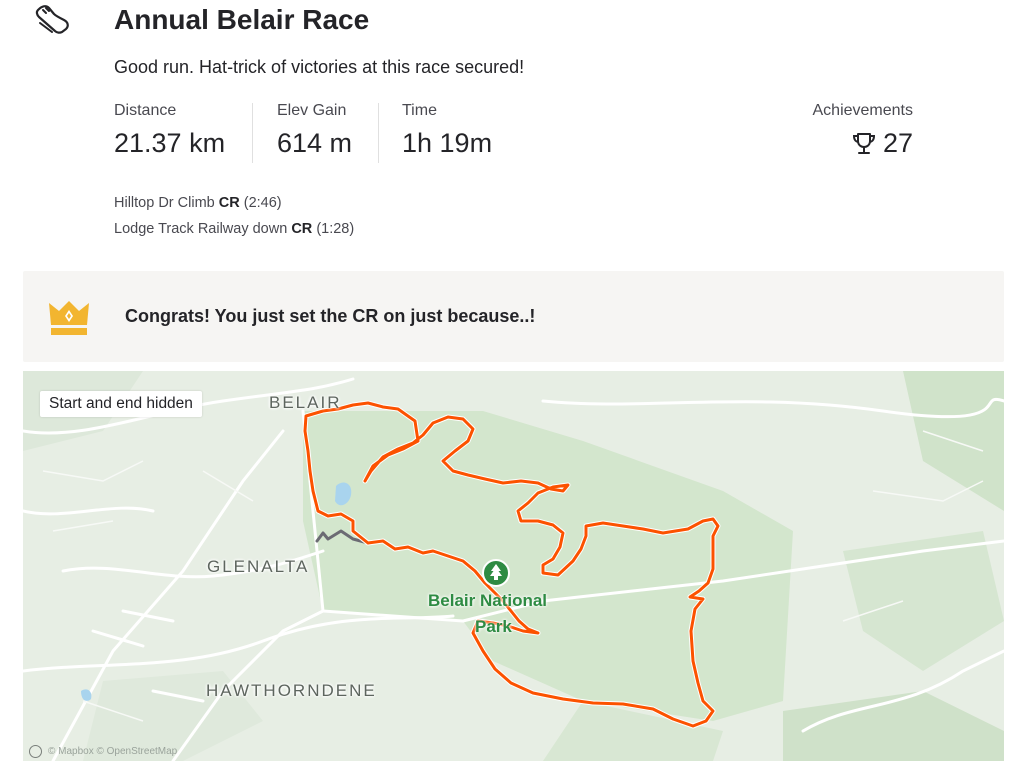 This screenshot has height=774, width=1023. Describe the element at coordinates (488, 600) in the screenshot. I see `park-name-label: Belair National` at that location.